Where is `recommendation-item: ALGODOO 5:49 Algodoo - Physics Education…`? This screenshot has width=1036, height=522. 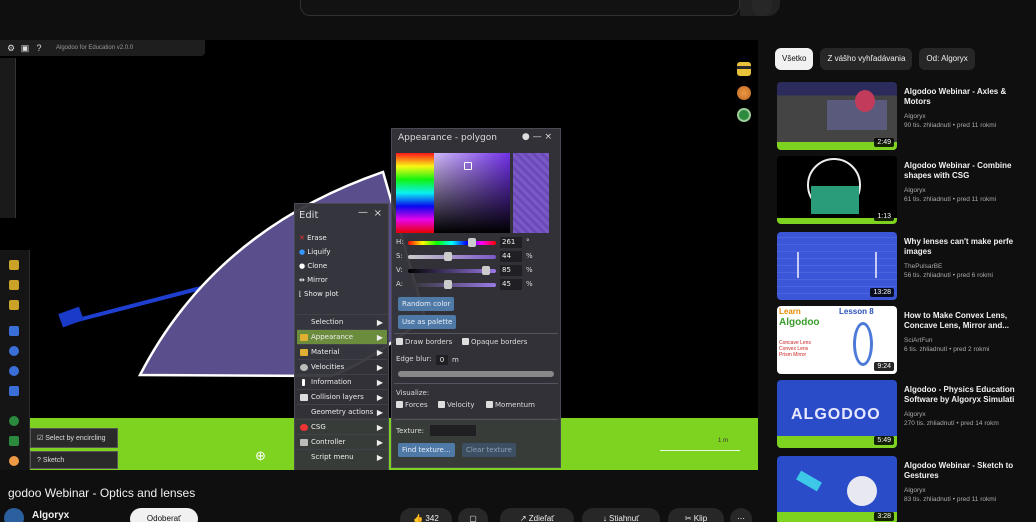 recommendation-item: ALGODOO 5:49 Algodoo - Physics Education… is located at coordinates (906, 415).